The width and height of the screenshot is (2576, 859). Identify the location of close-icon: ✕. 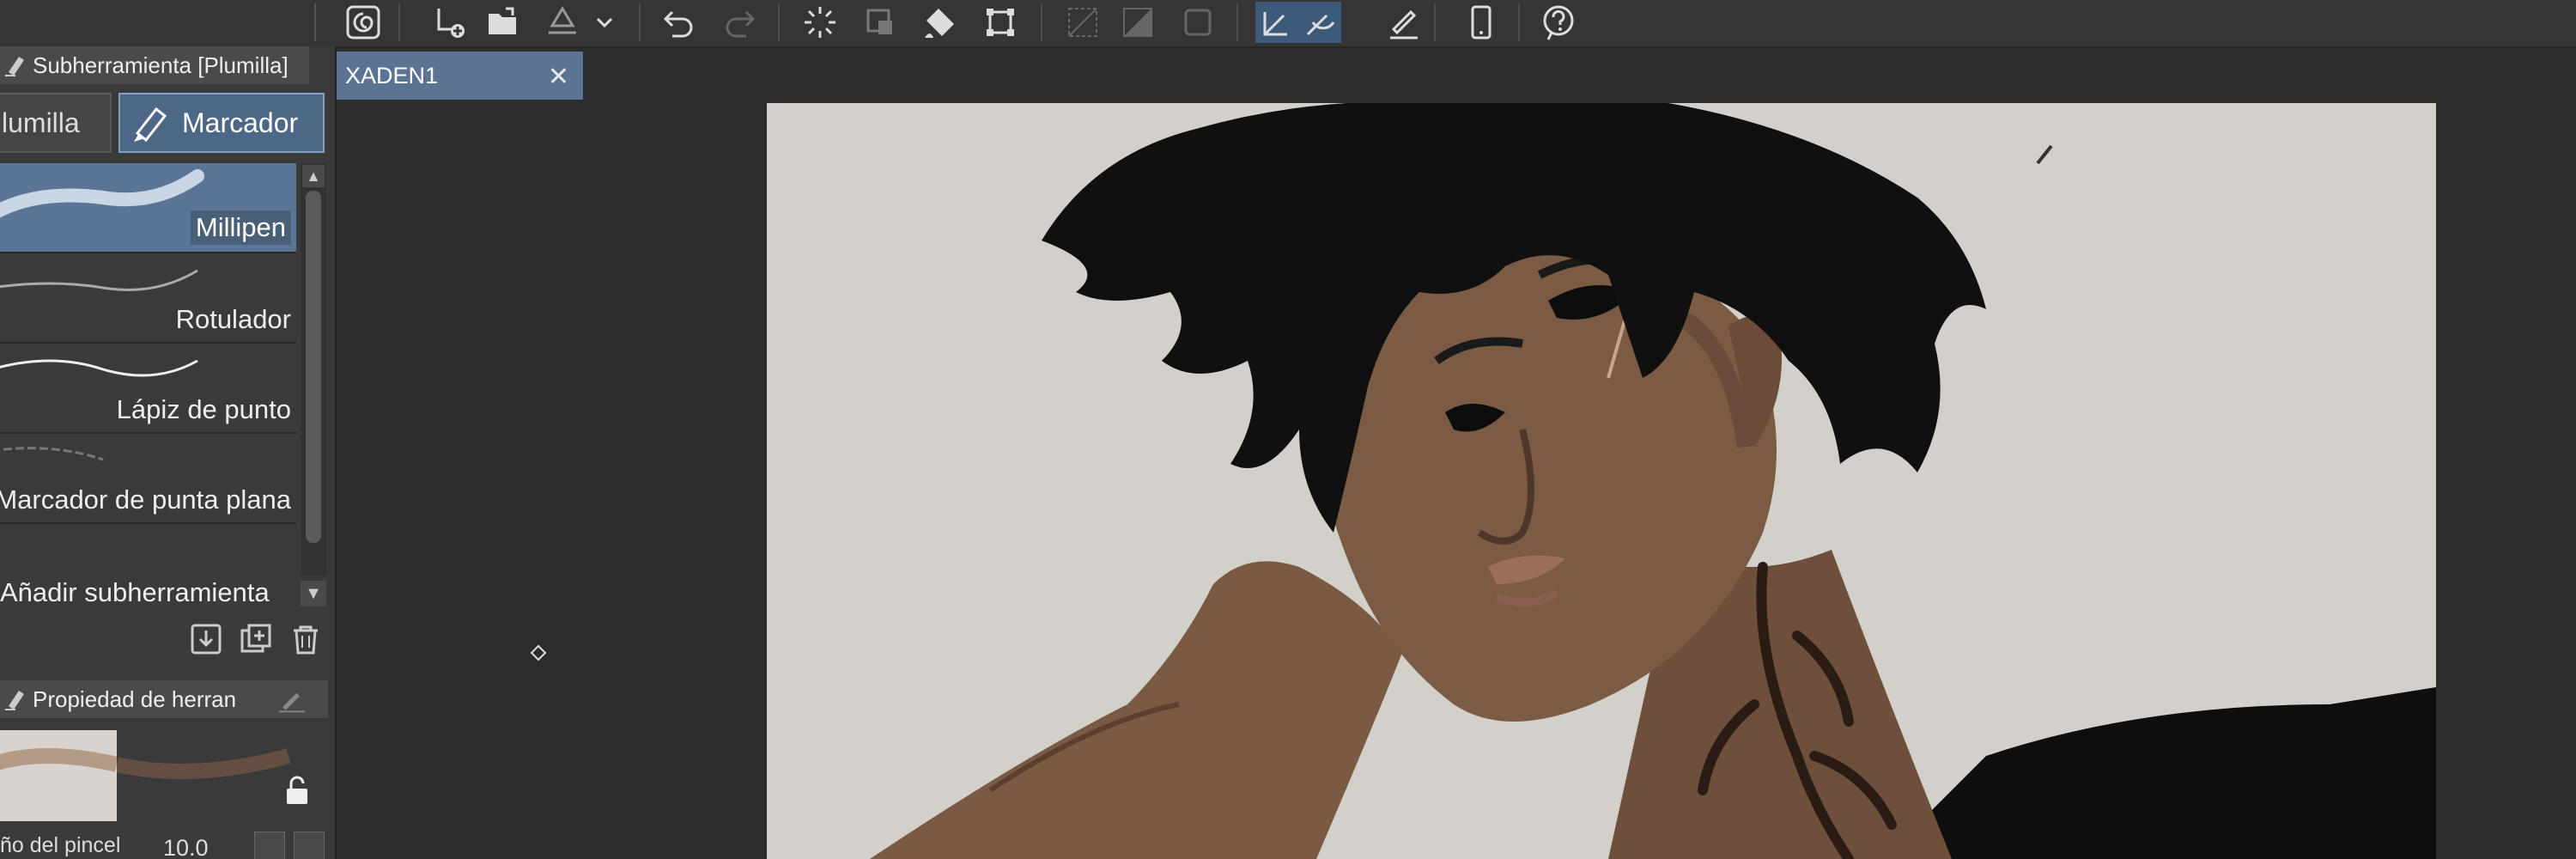
(558, 77).